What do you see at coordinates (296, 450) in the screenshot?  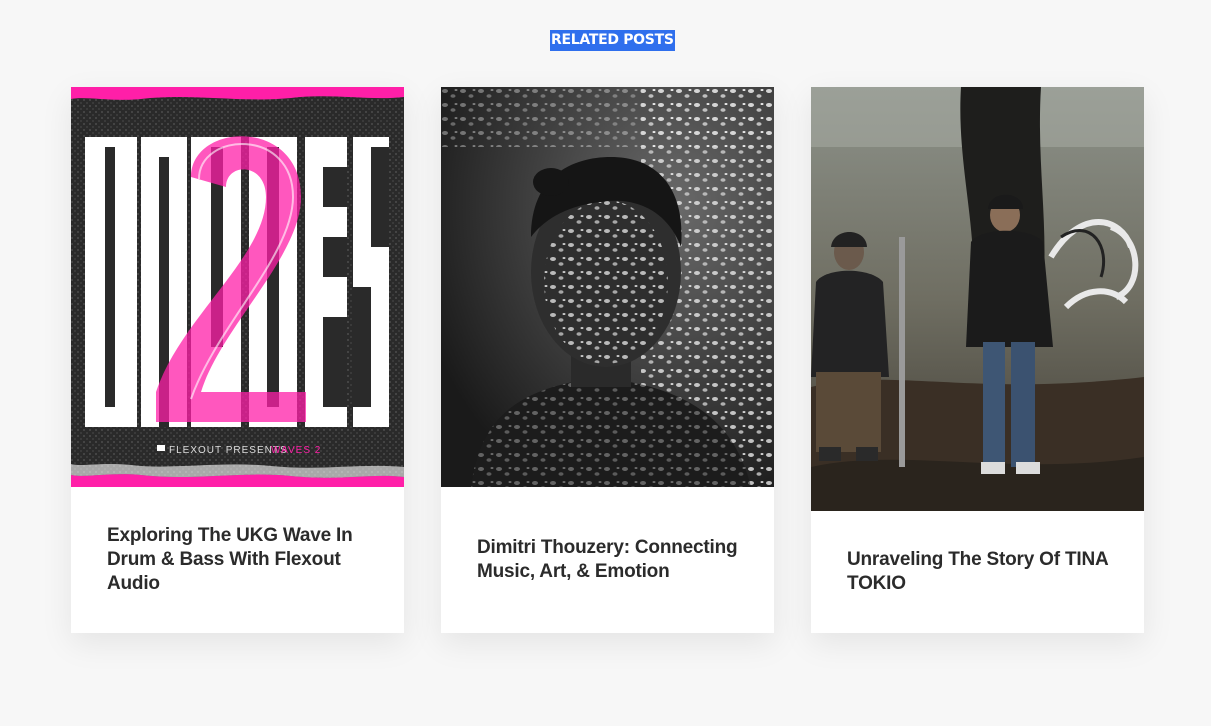 I see `svg-text: WAVES 2` at bounding box center [296, 450].